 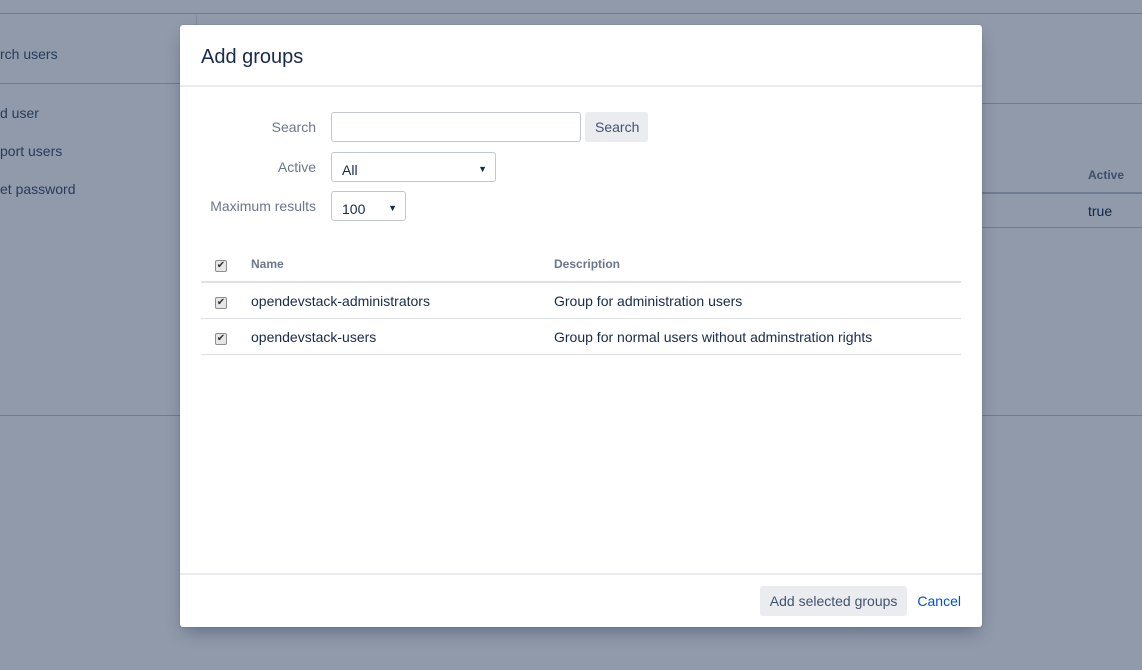 I want to click on active-select: All ▼, so click(x=413, y=167).